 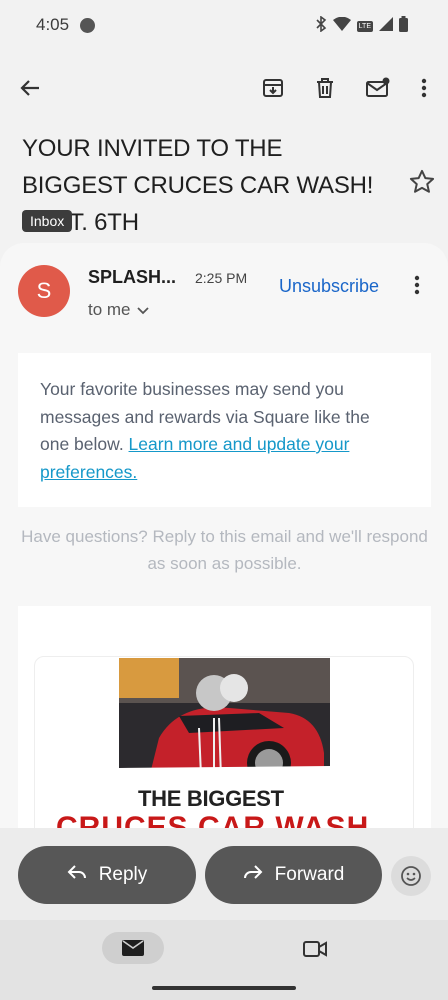 What do you see at coordinates (142, 310) in the screenshot?
I see `chevron-down-icon` at bounding box center [142, 310].